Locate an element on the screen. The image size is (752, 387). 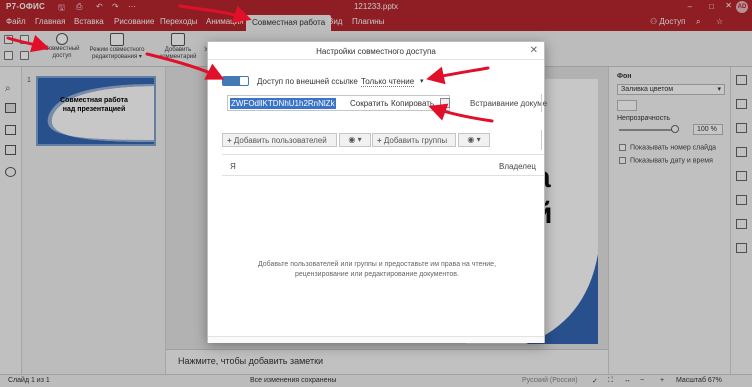
add-users-label: Добавить пользователей is located at coordinates (280, 140).